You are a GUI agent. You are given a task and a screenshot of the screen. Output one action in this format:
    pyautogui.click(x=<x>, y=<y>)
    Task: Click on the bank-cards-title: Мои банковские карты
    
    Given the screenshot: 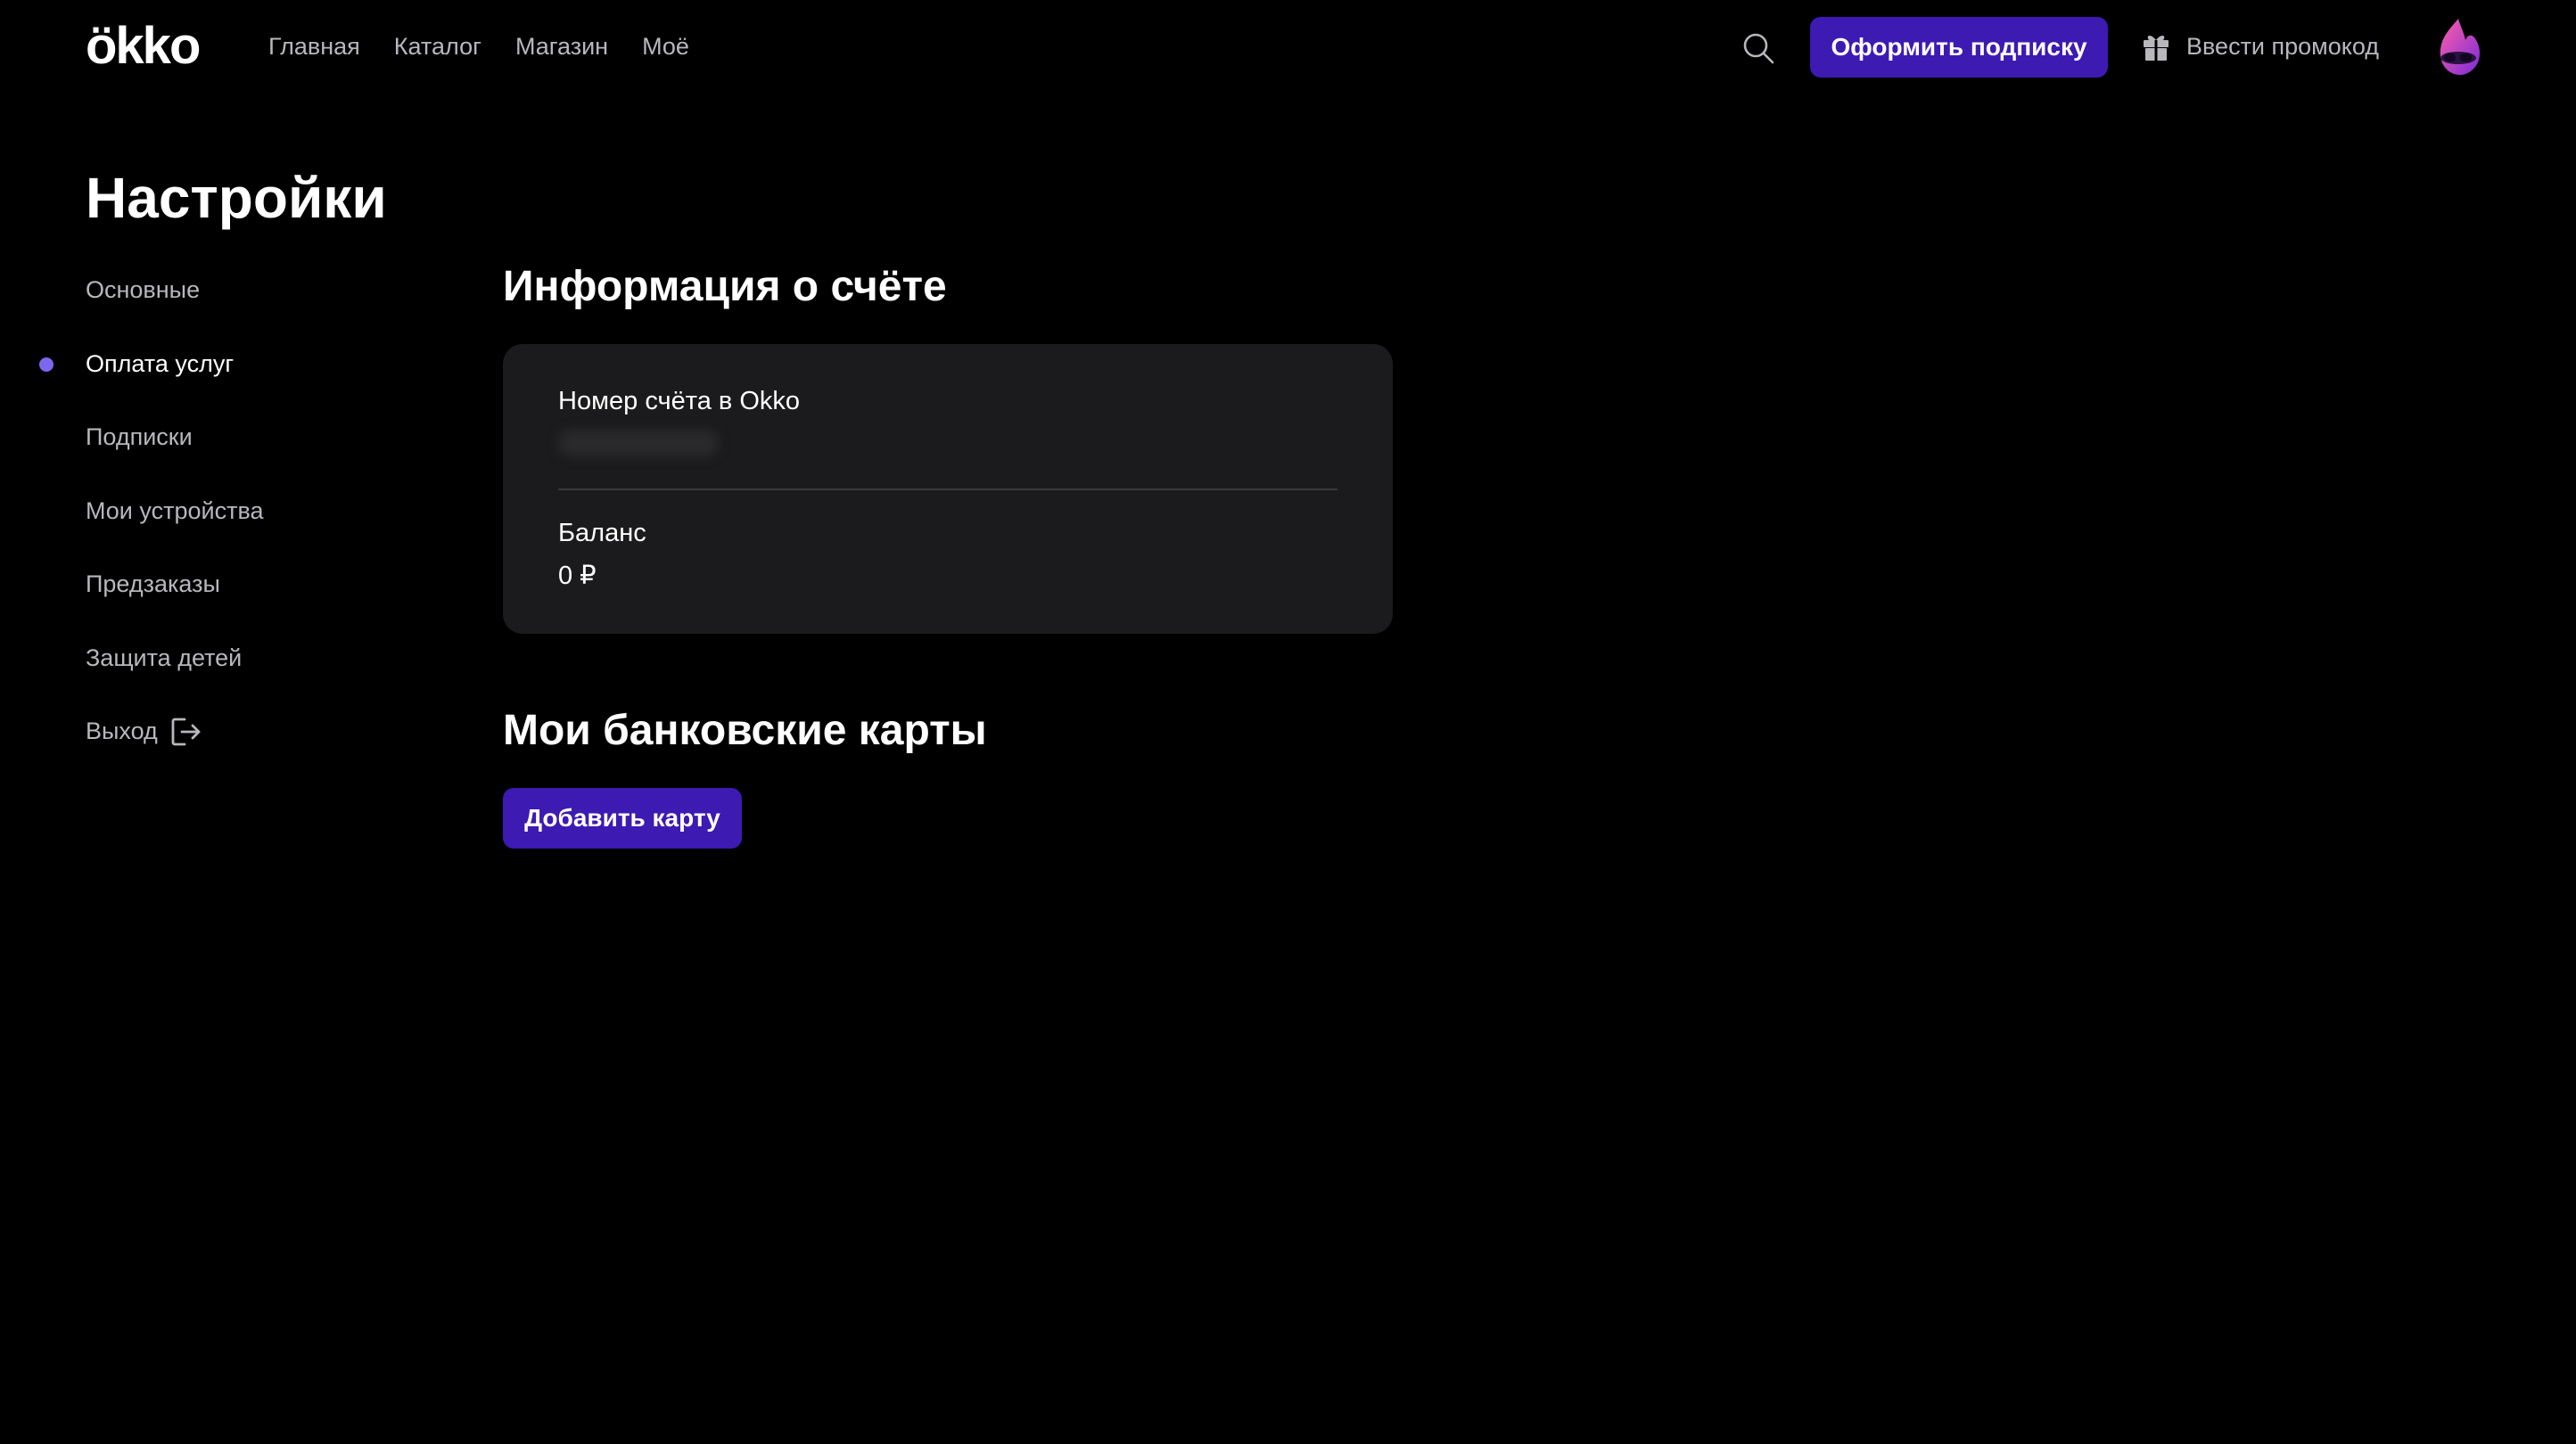 What is the action you would take?
    pyautogui.click(x=745, y=730)
    